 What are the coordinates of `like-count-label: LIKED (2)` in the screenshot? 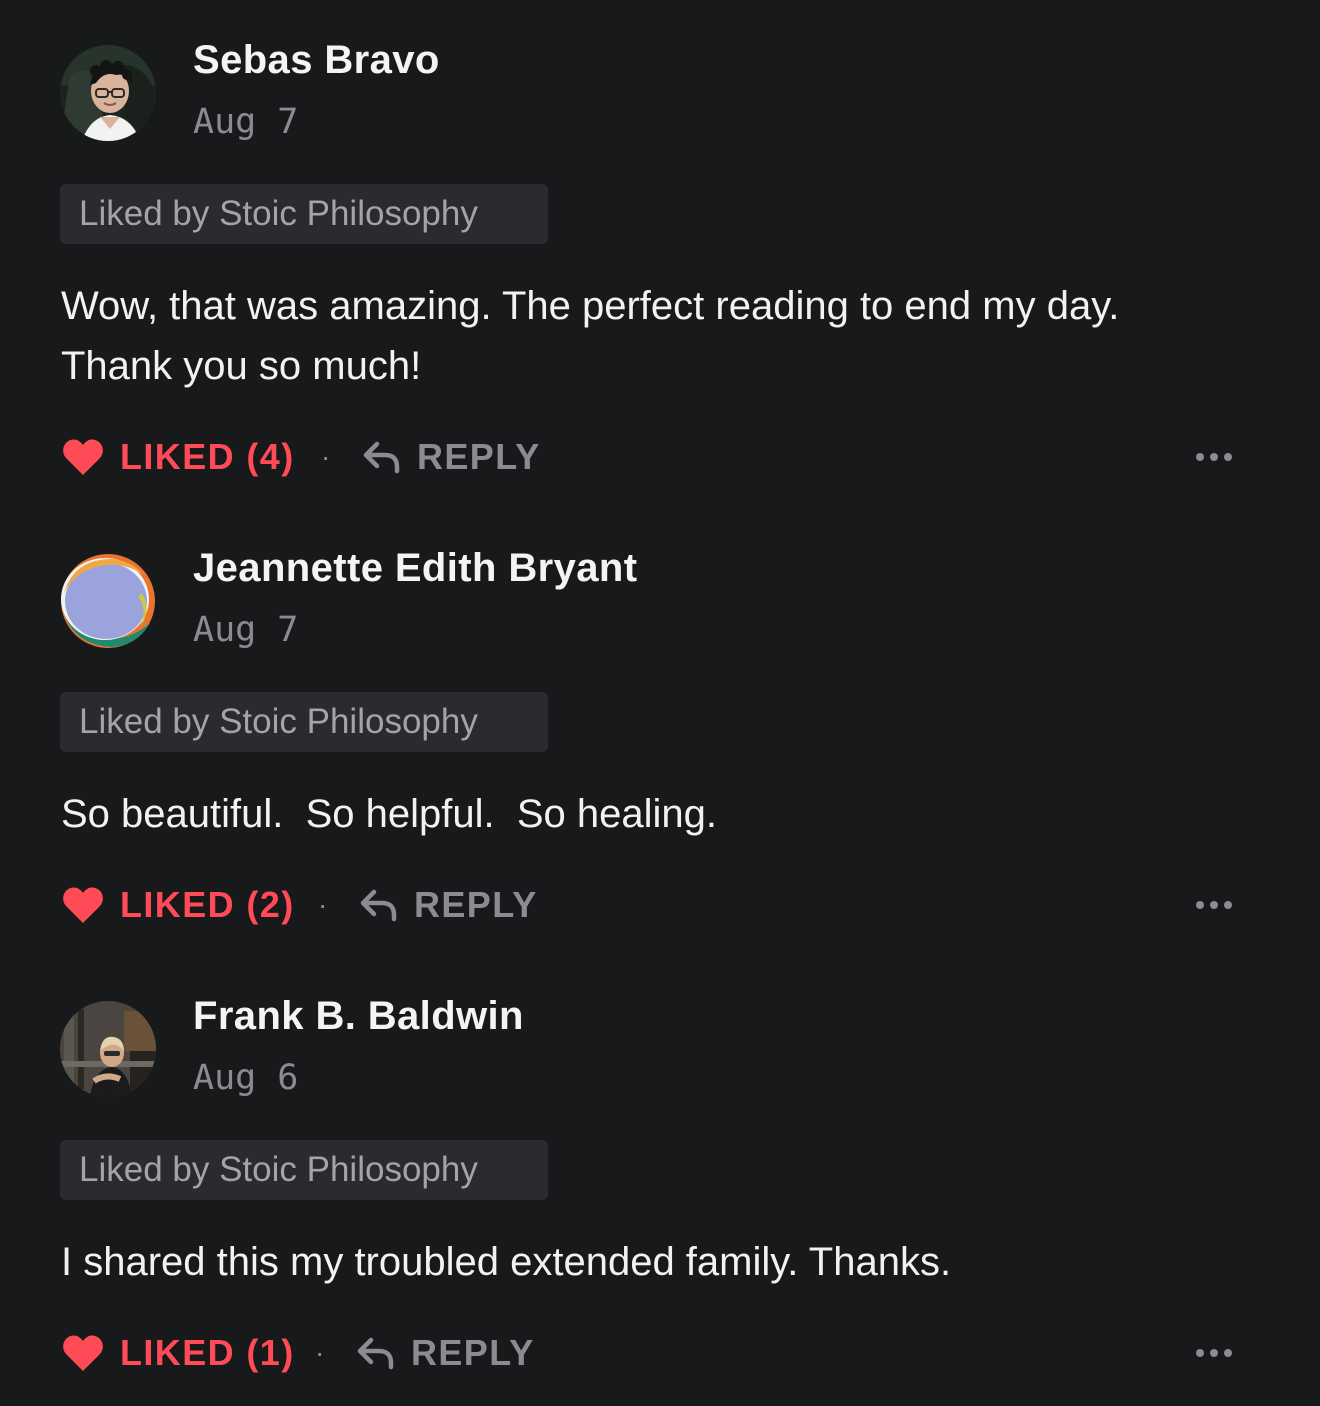 It's located at (207, 904).